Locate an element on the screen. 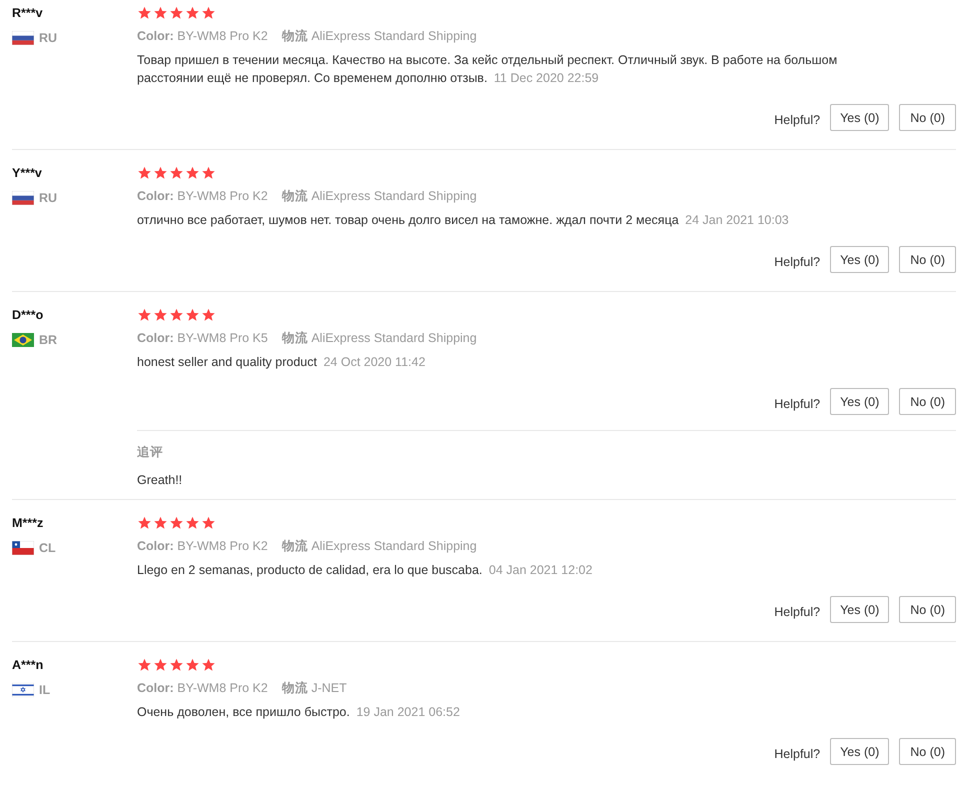 The image size is (969, 793). review-text: honest seller and quality product 24 Oct 2020 11:42 is located at coordinates (281, 362).